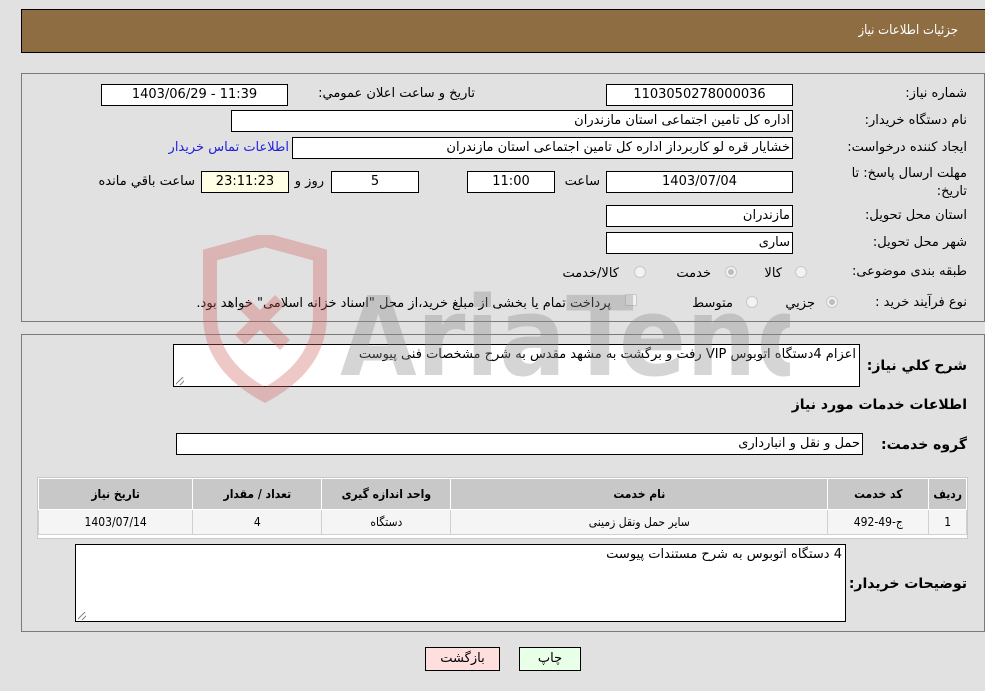 Image resolution: width=985 pixels, height=691 pixels. What do you see at coordinates (916, 215) in the screenshot?
I see `province-label: استان محل تحویل:` at bounding box center [916, 215].